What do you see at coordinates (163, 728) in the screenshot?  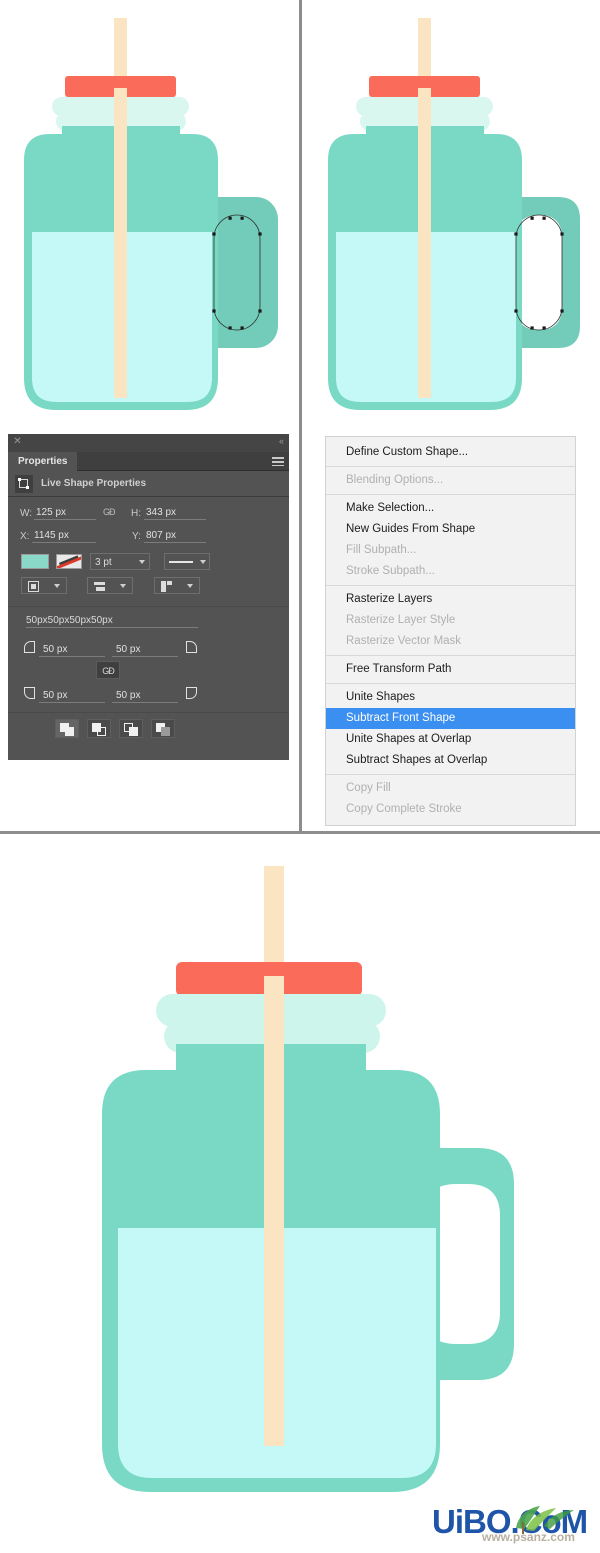 I see `path-op-intersect-shapes-button` at bounding box center [163, 728].